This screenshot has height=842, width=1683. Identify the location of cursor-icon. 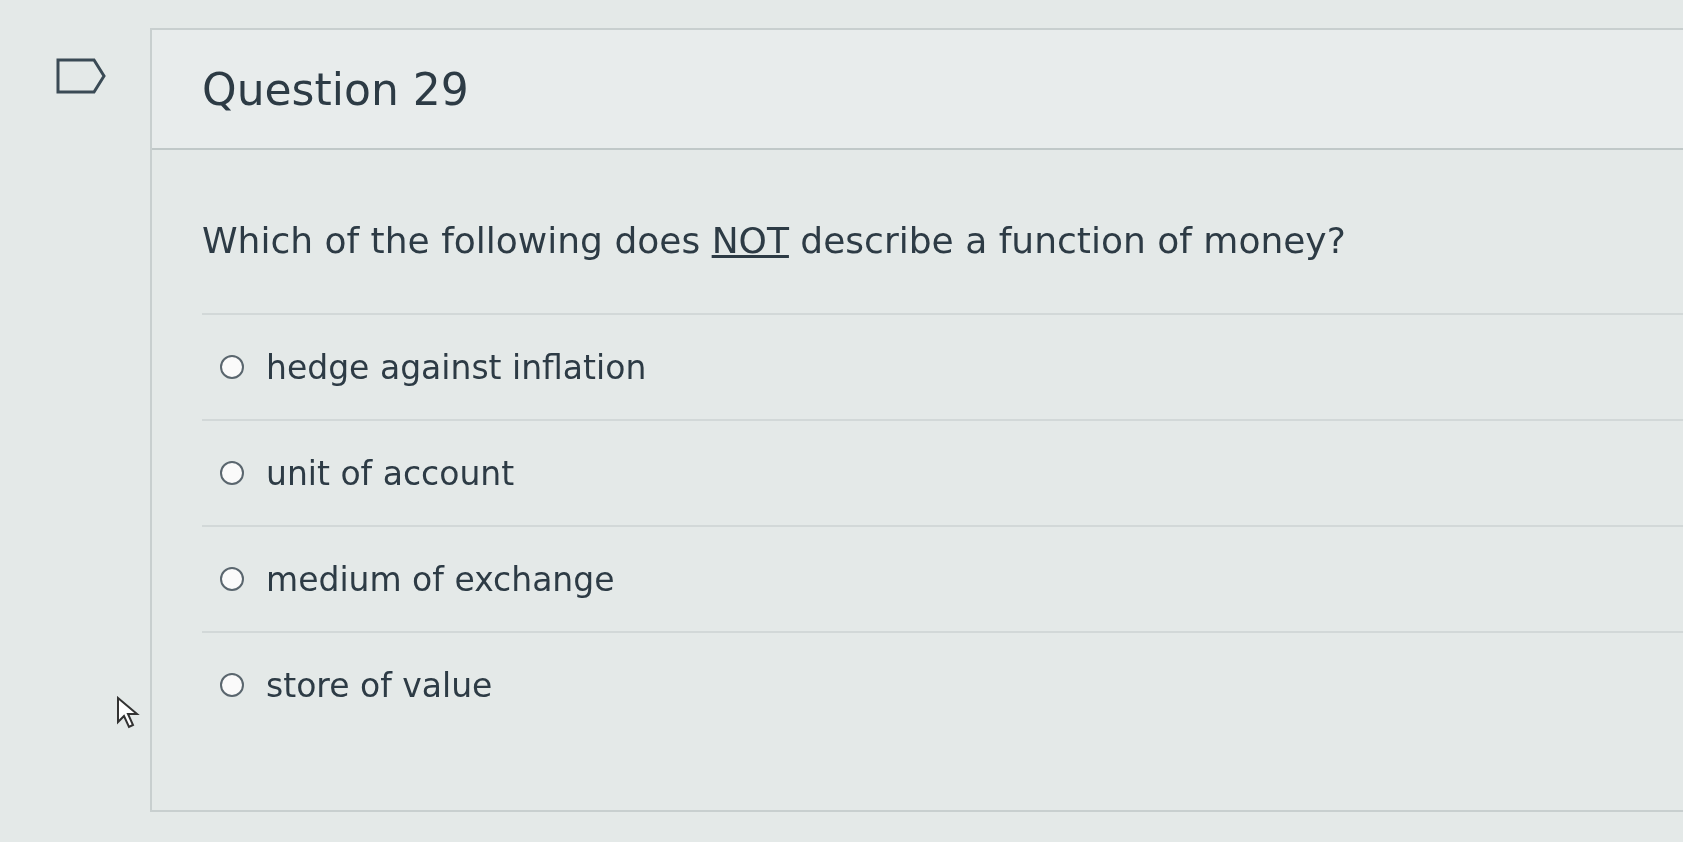
(129, 713).